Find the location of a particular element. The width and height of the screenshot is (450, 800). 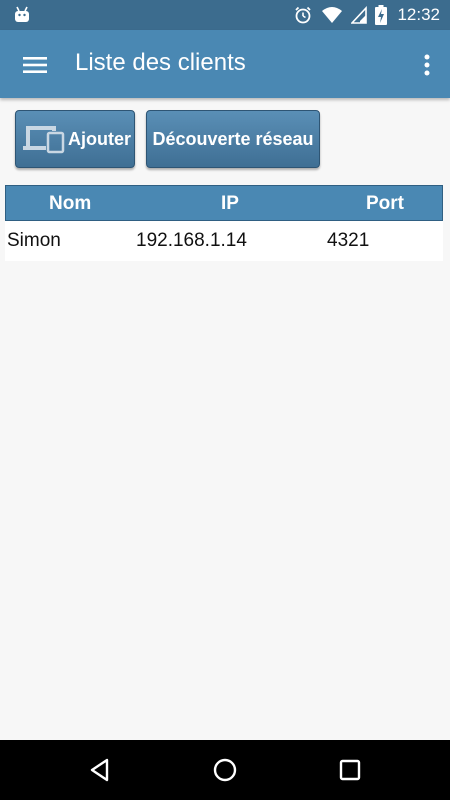

network-discovery-label: Découverte réseau is located at coordinates (233, 138).